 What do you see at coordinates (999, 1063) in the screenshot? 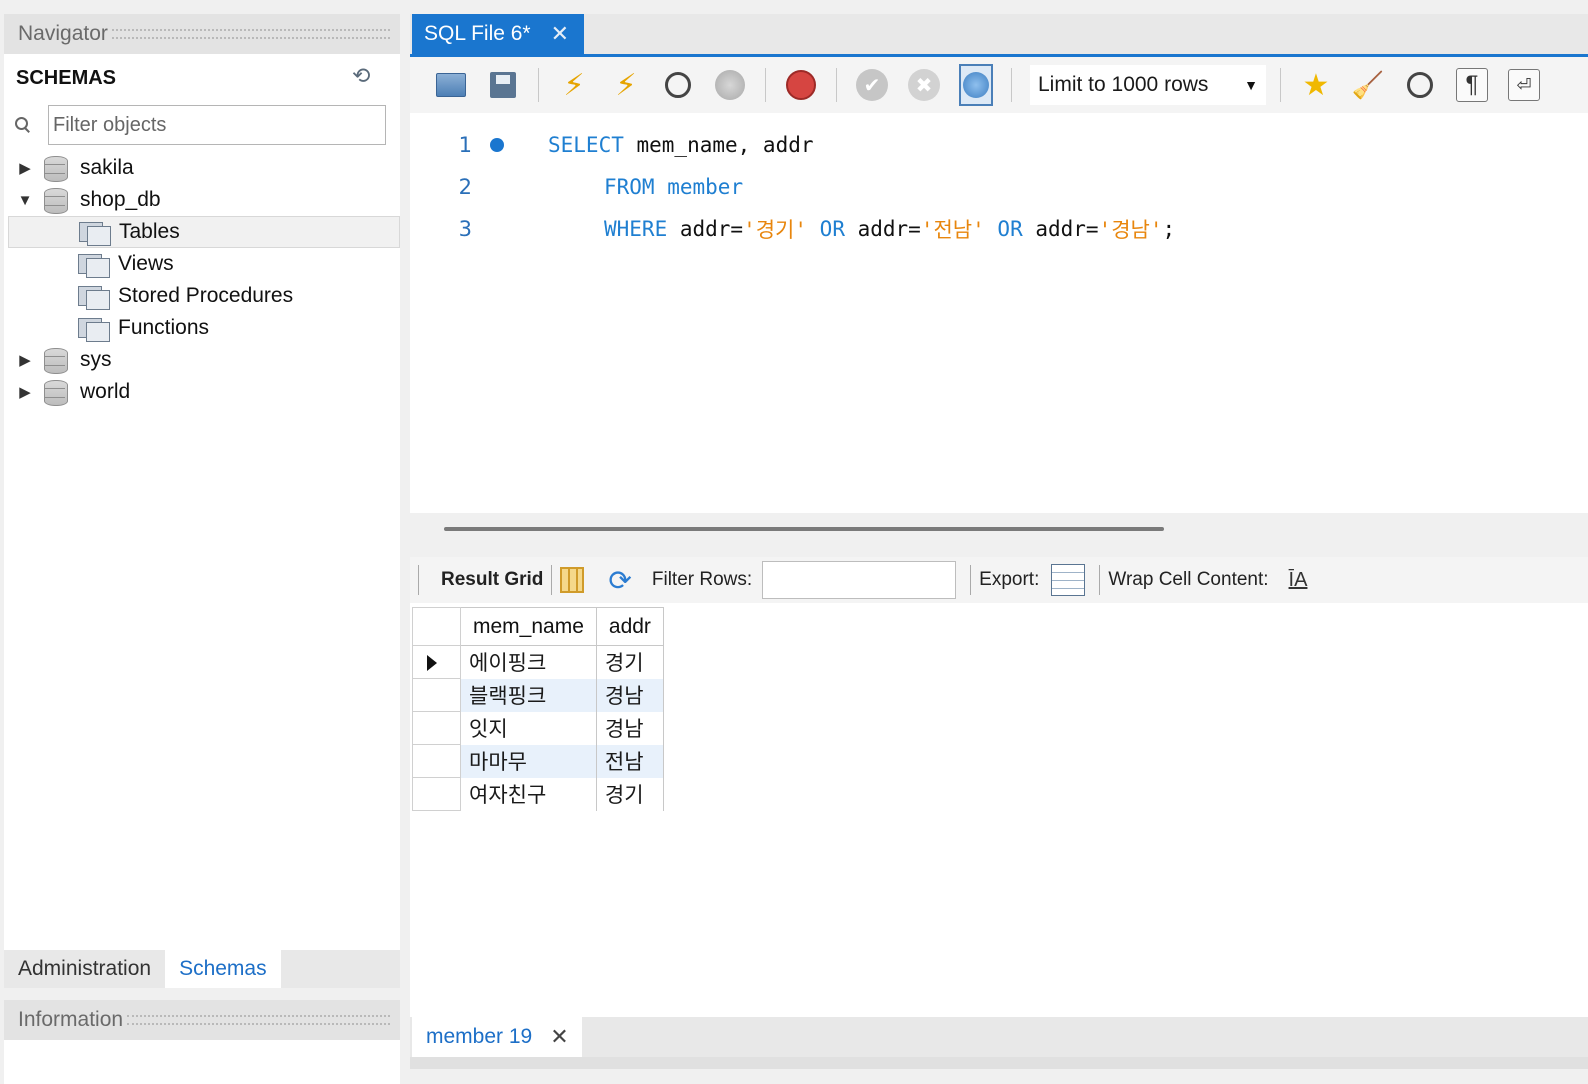
I see `status-strip` at bounding box center [999, 1063].